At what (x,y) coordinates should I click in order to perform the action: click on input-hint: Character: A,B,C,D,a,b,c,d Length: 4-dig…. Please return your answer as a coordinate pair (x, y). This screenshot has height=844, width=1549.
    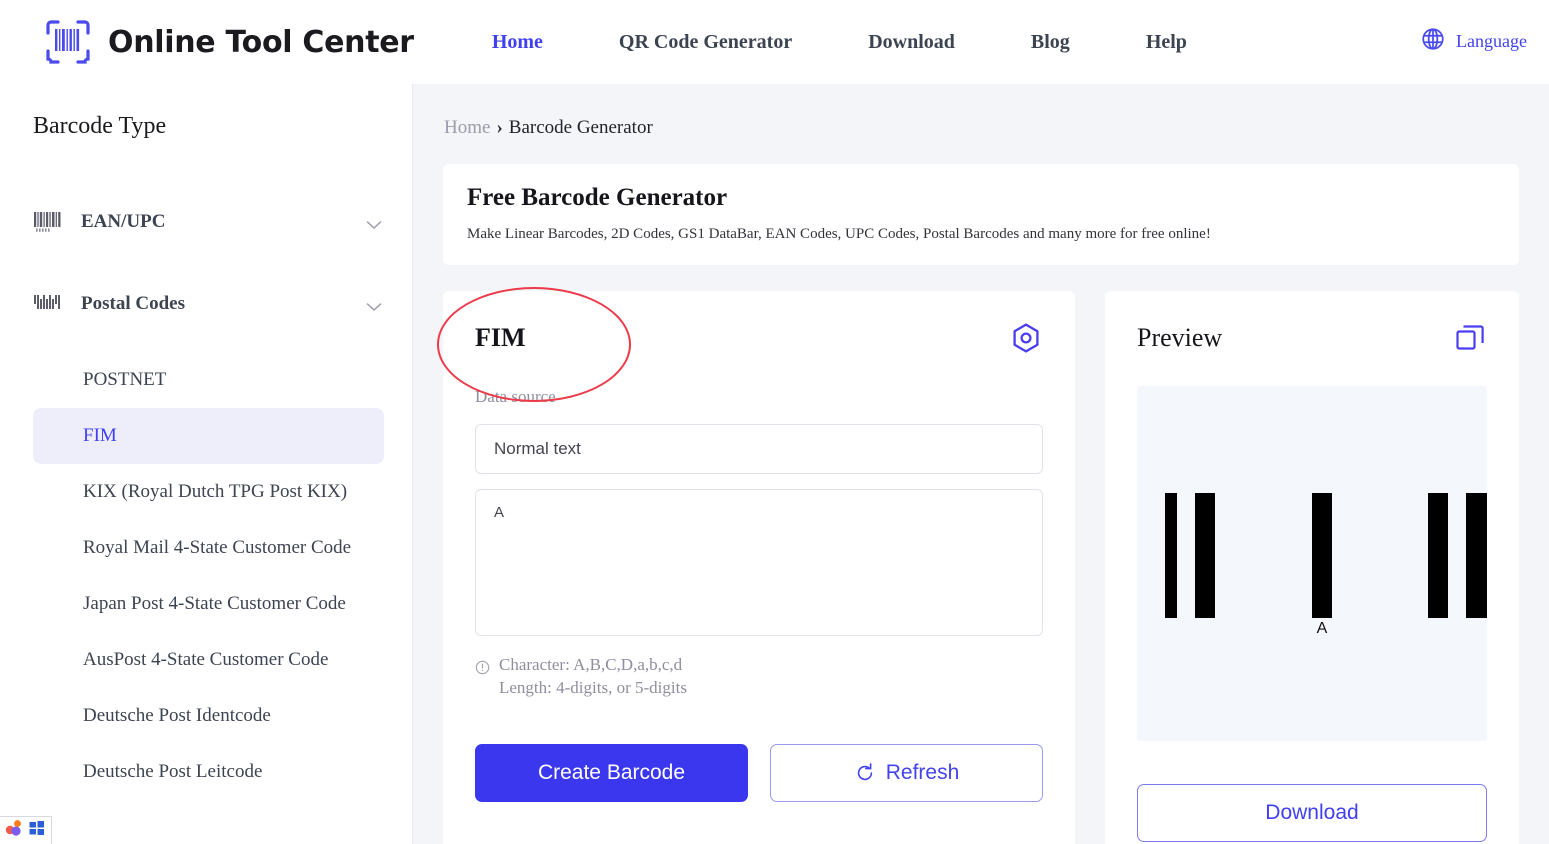
    Looking at the image, I should click on (759, 676).